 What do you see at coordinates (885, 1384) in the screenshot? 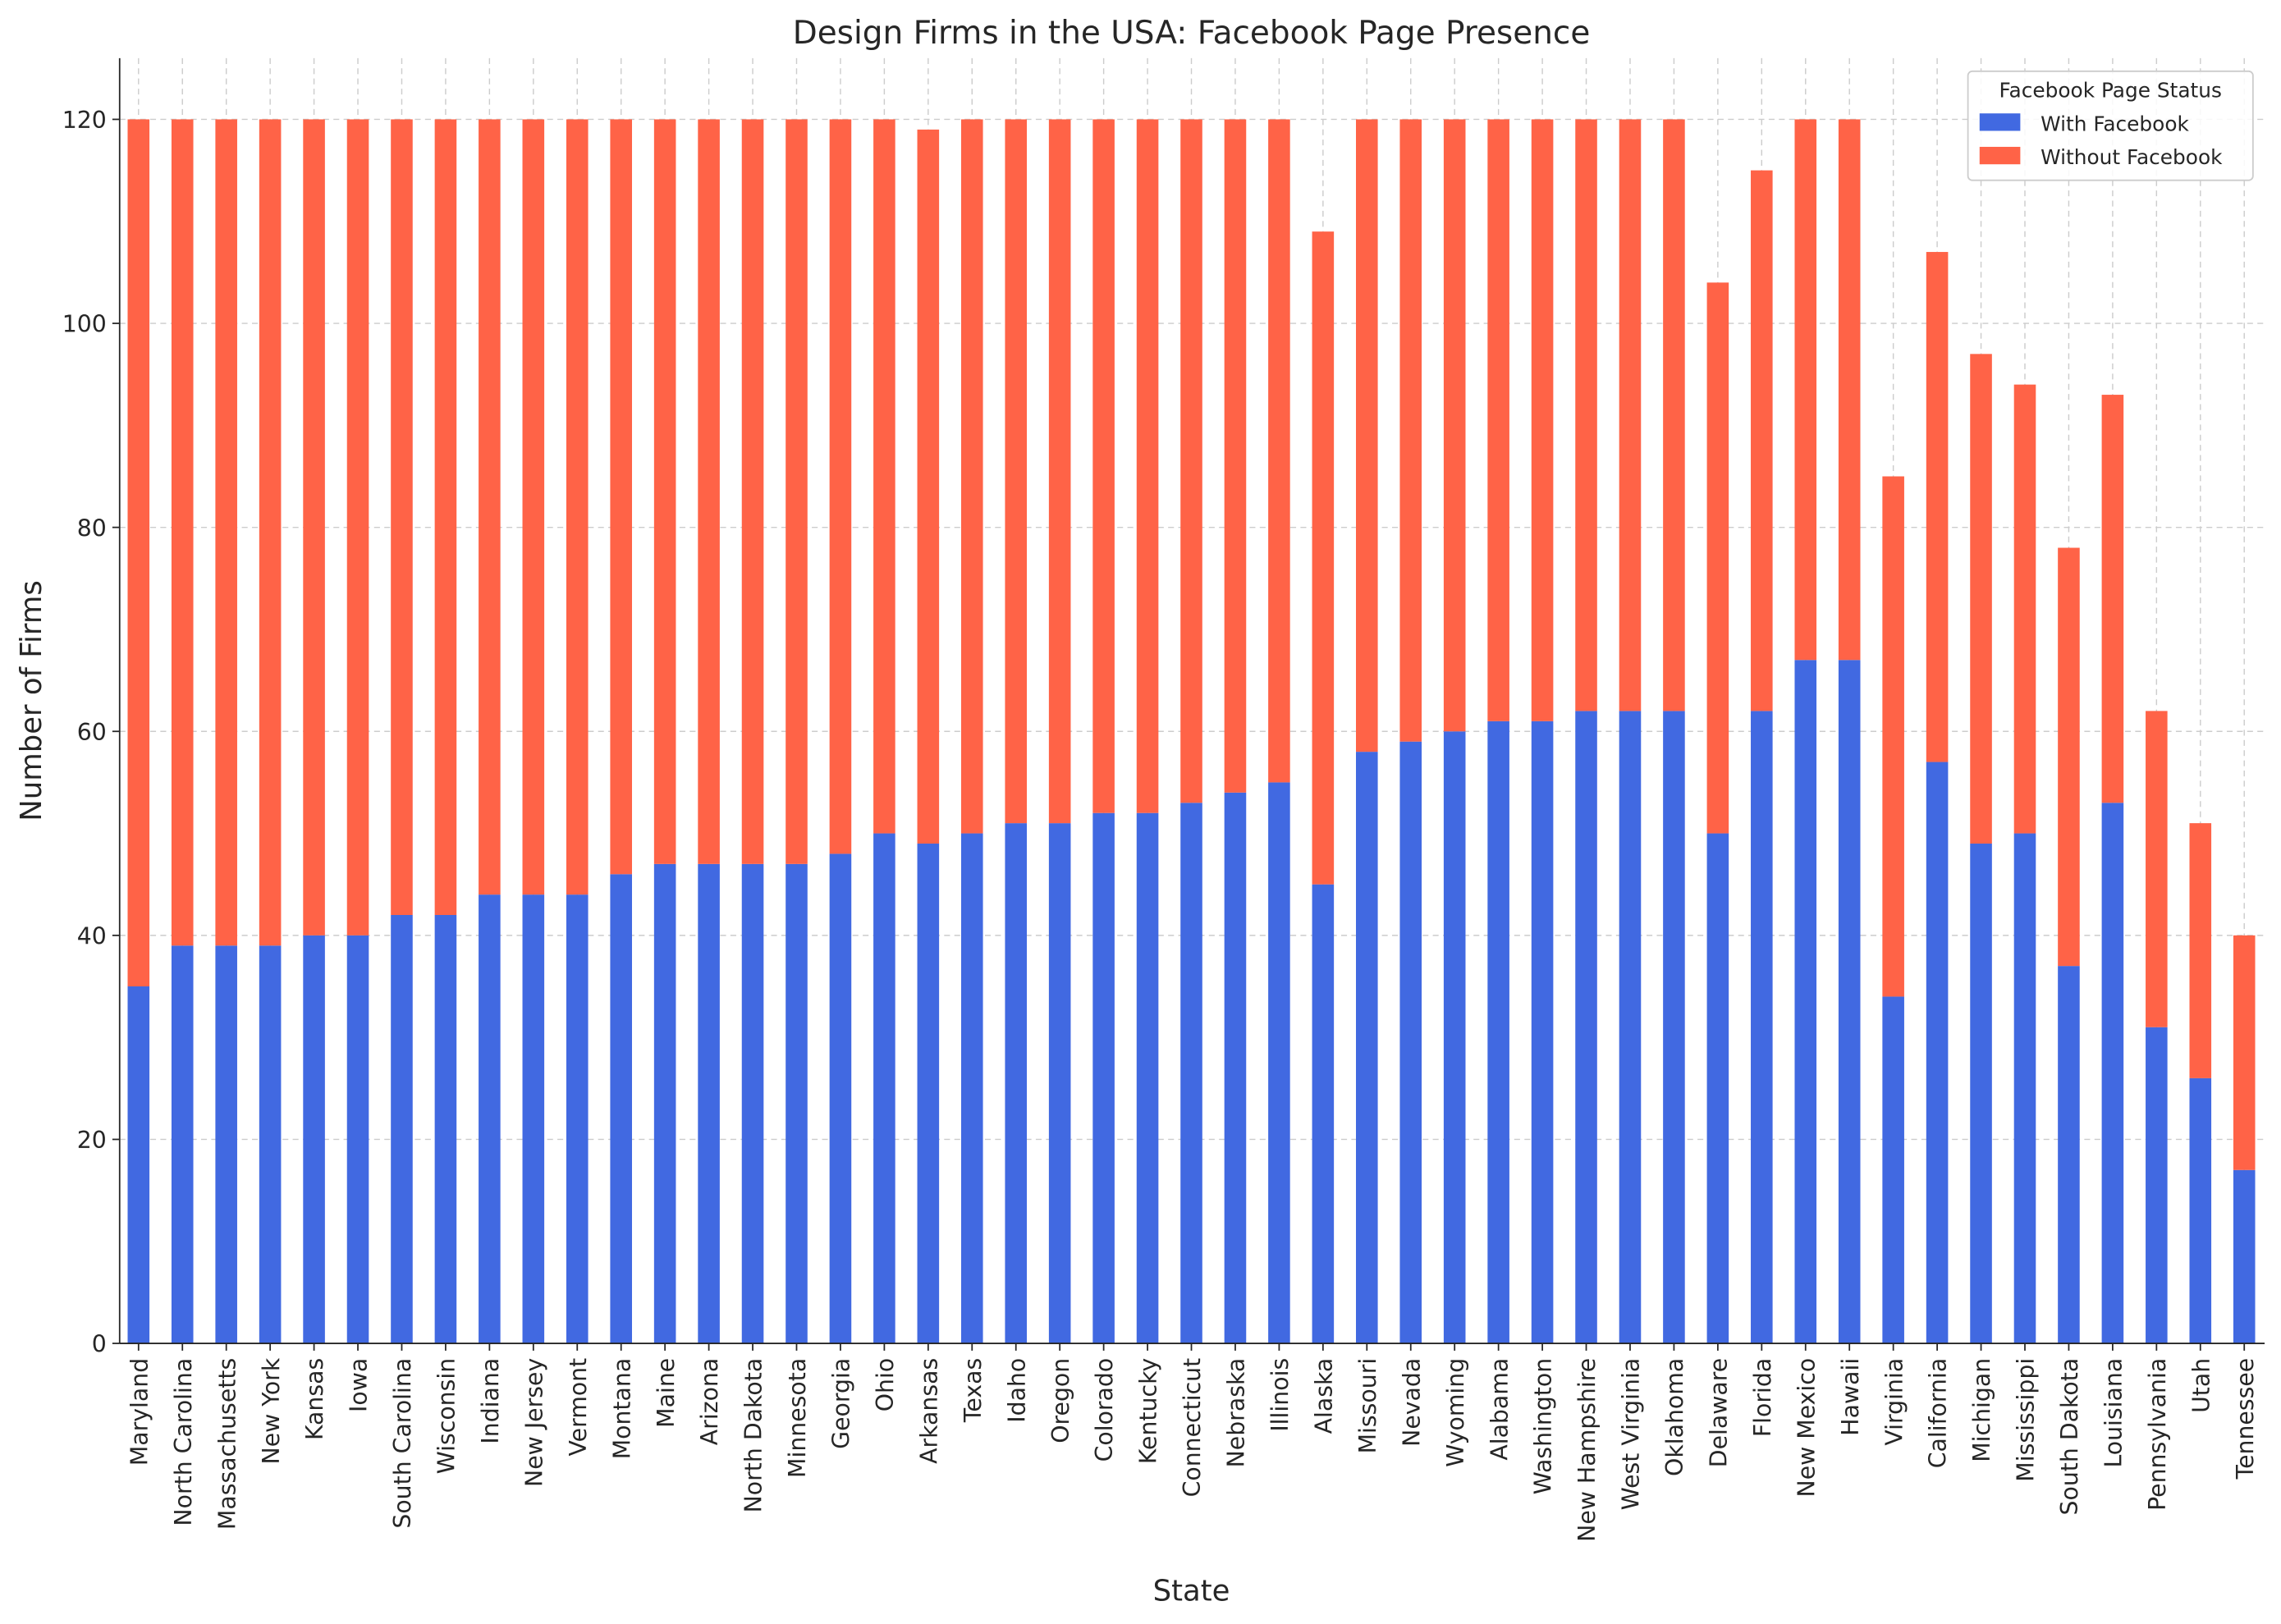
I see `x-tick-label: Ohio` at bounding box center [885, 1384].